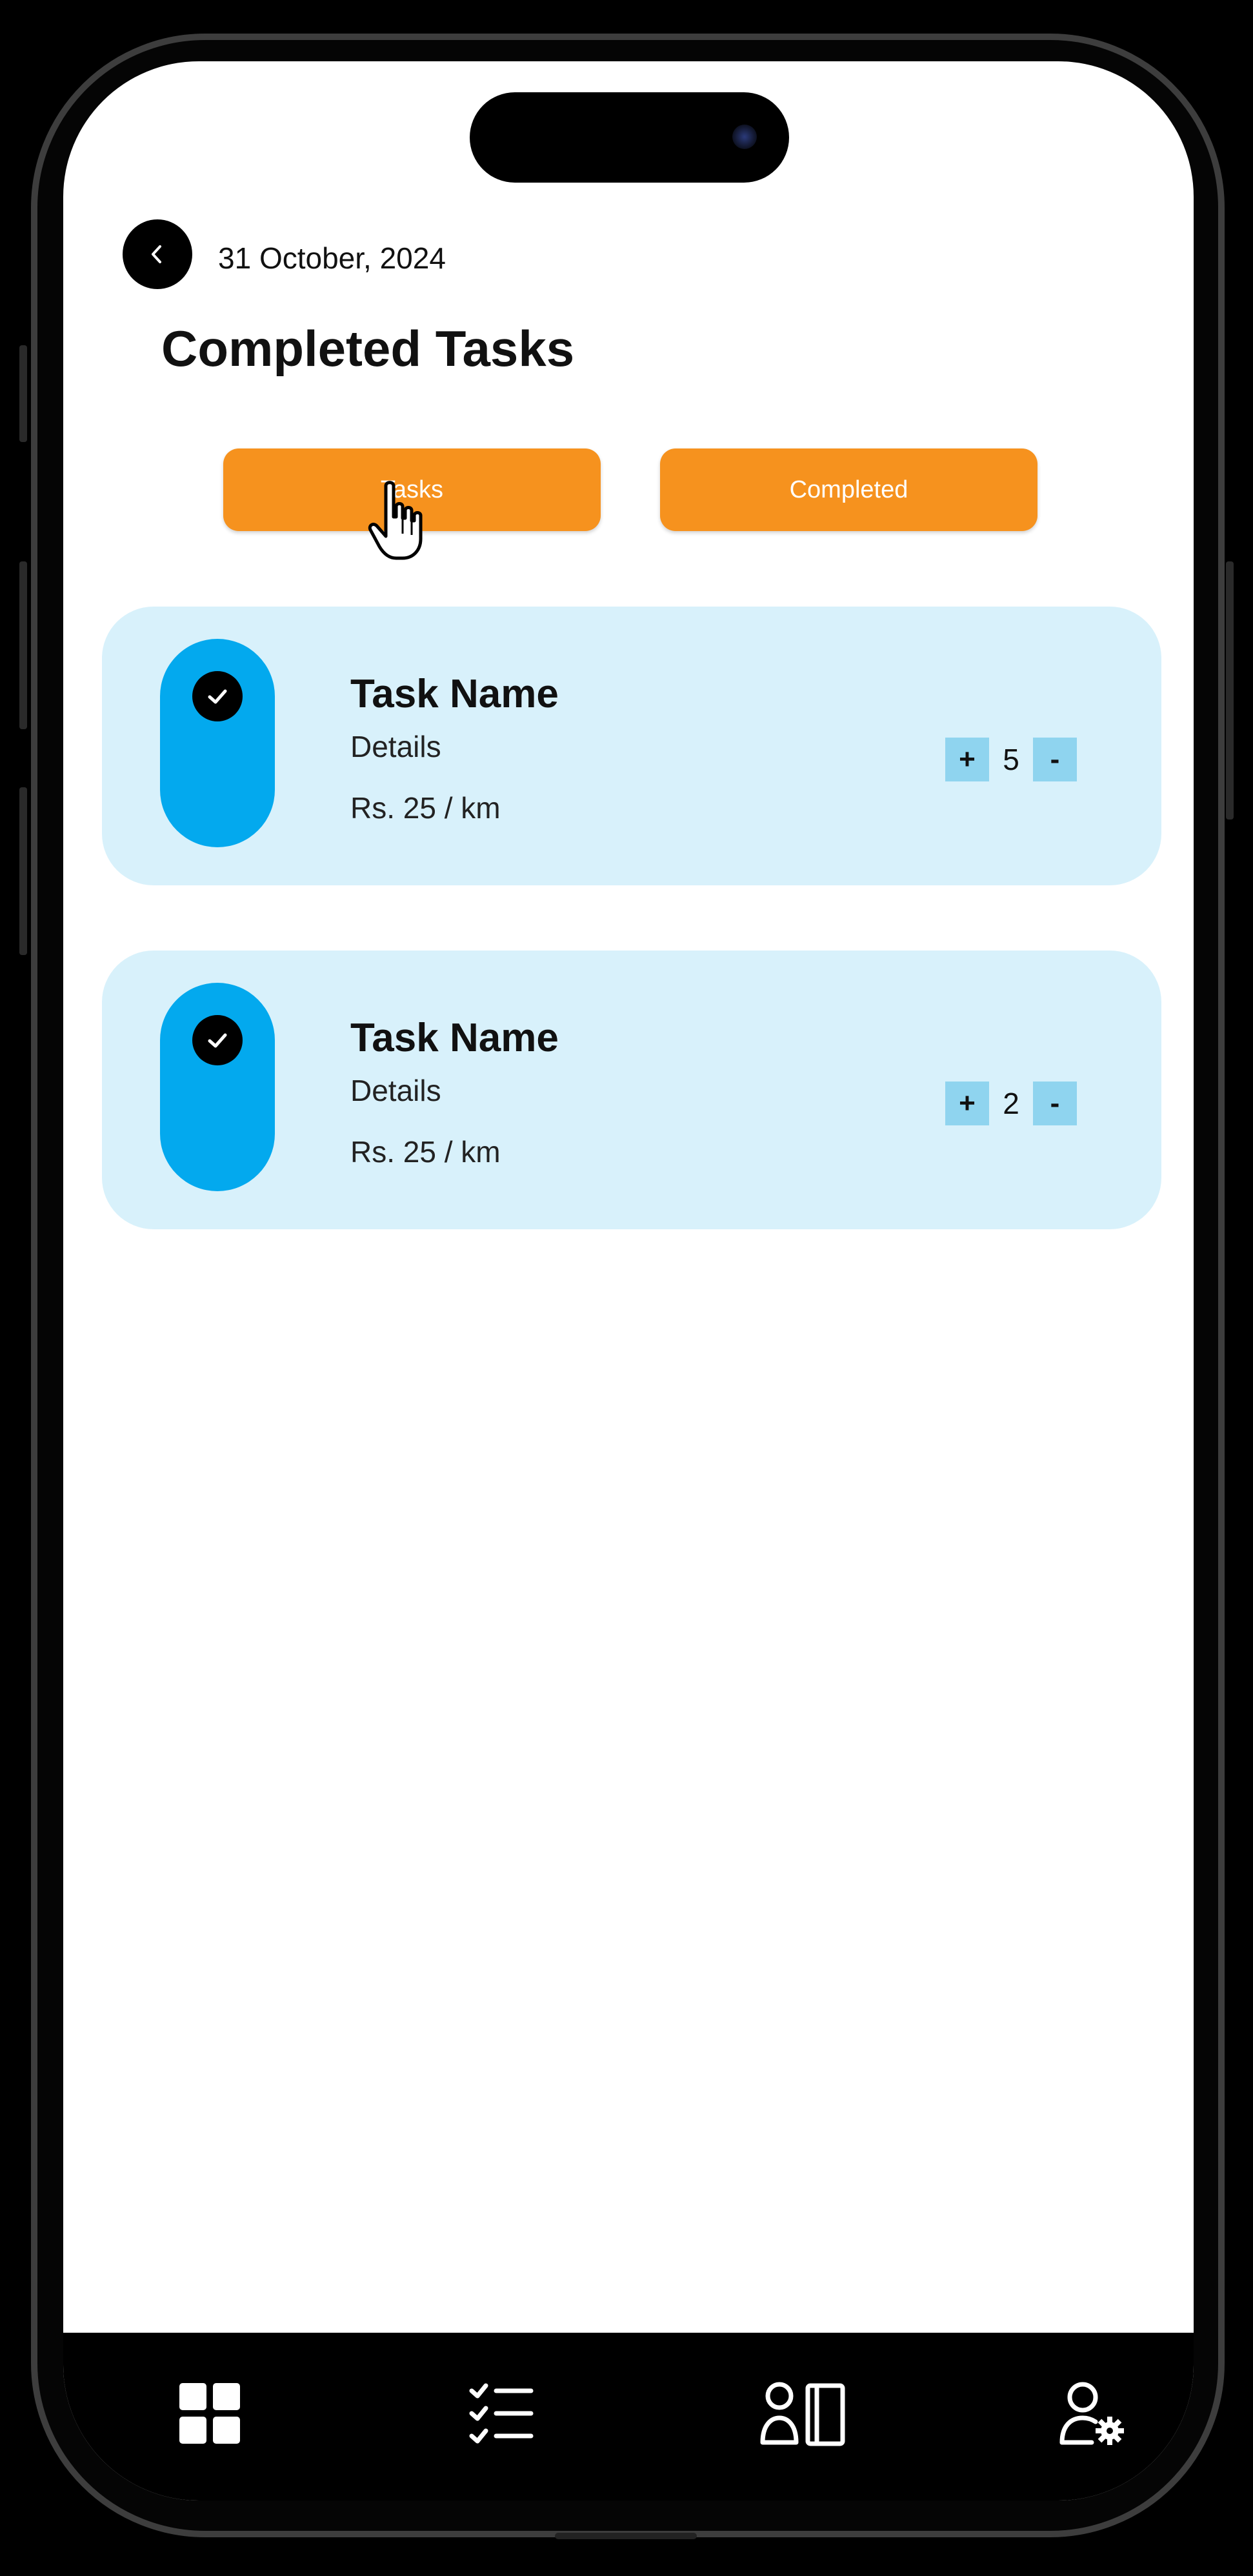 This screenshot has width=1253, height=2576. Describe the element at coordinates (368, 349) in the screenshot. I see `page-title: Completed Tasks` at that location.